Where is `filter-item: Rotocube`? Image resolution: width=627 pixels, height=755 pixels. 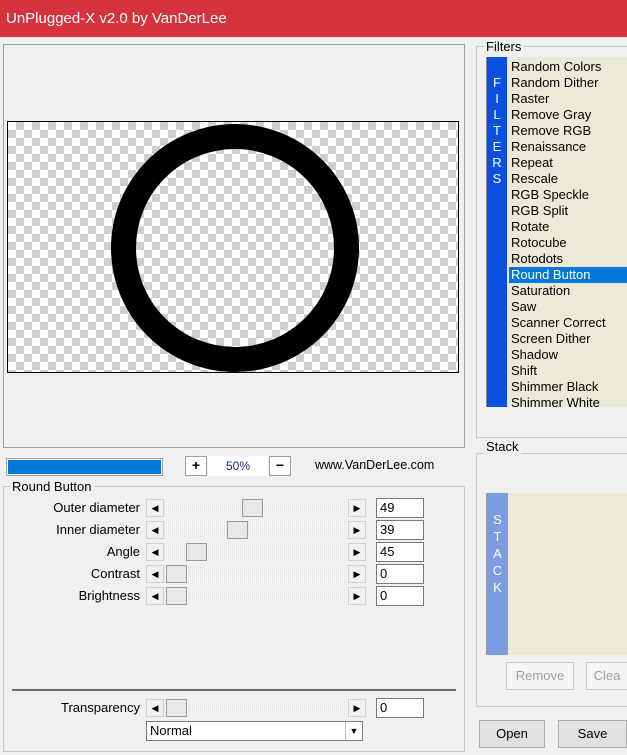
filter-item: Rotocube is located at coordinates (568, 243).